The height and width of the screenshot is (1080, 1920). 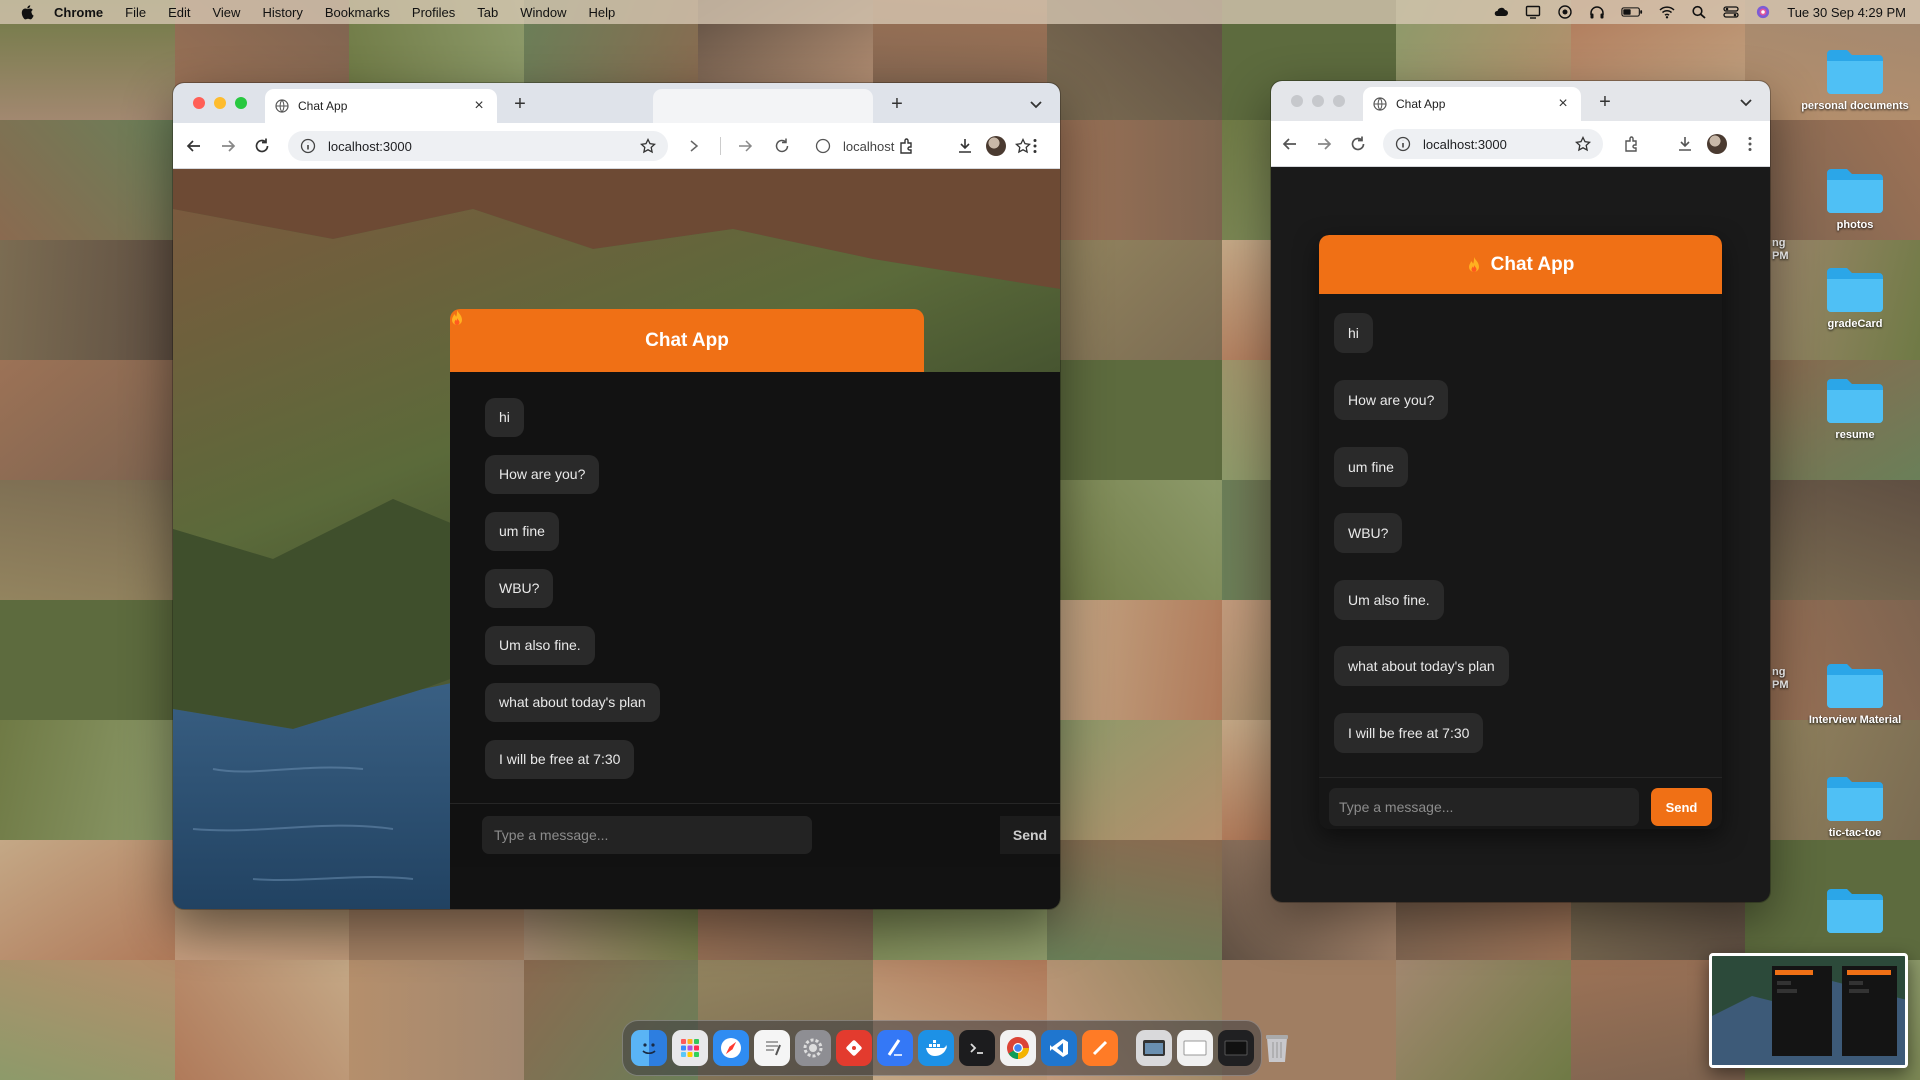 I want to click on desktop-folder-tic-tac-toe: tic-tac-toe, so click(x=1855, y=806).